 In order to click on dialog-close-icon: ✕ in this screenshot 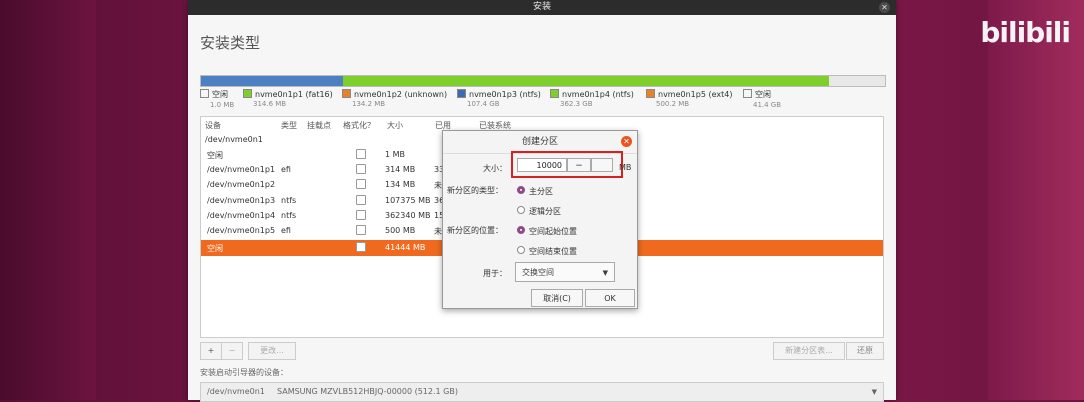, I will do `click(626, 141)`.